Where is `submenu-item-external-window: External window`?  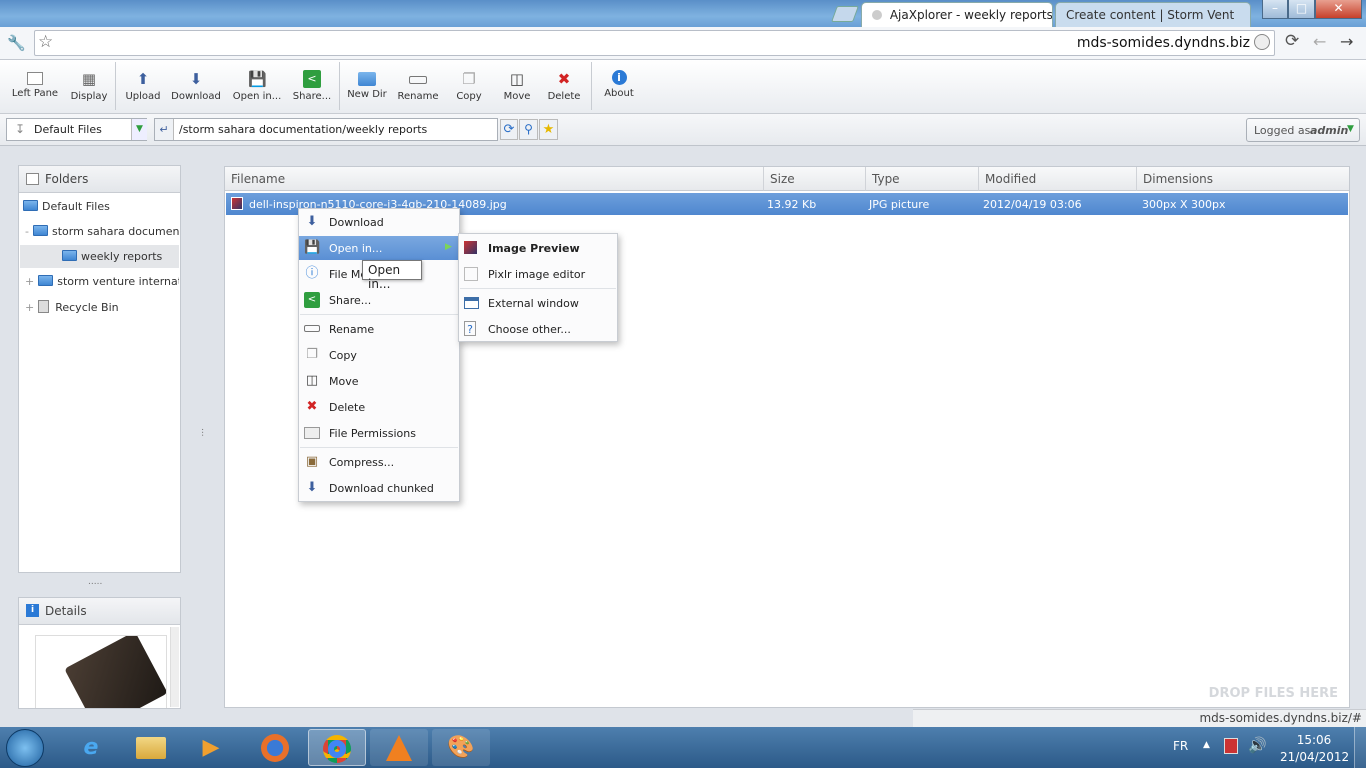
submenu-item-external-window: External window is located at coordinates (538, 303).